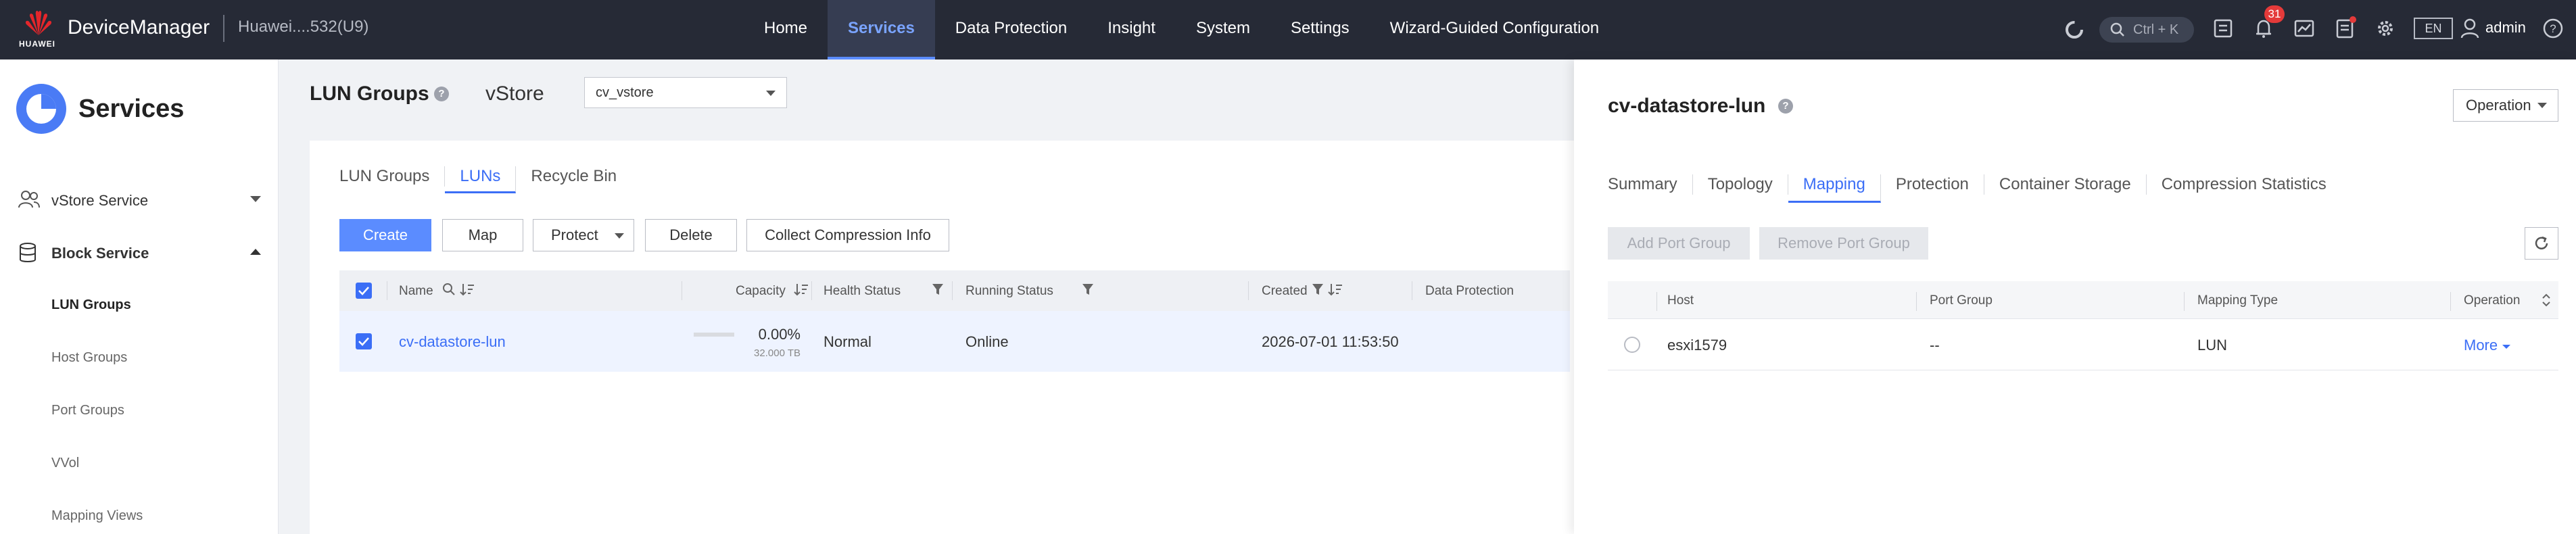  Describe the element at coordinates (2387, 30) in the screenshot. I see `gear-icon` at that location.